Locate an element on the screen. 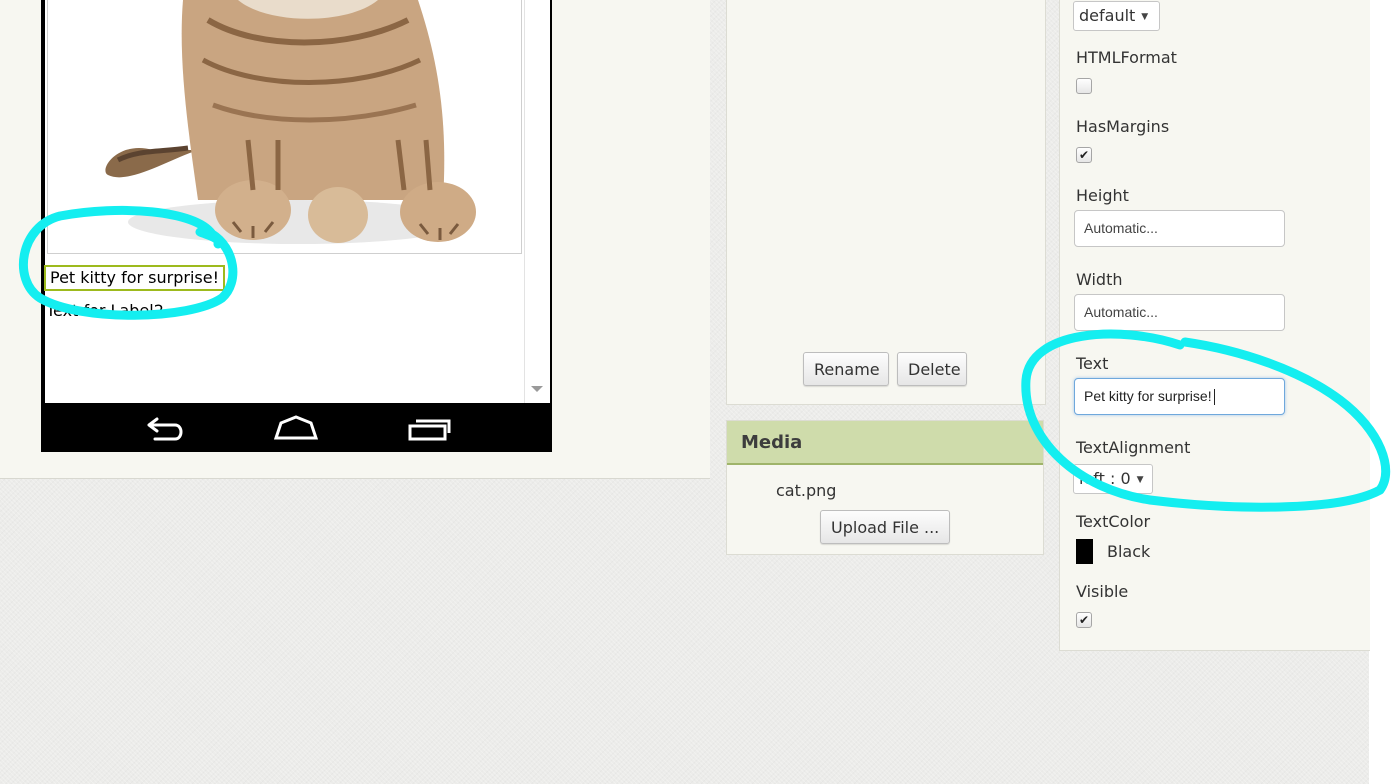  text-alignment-label: TextAlignment is located at coordinates (1133, 447).